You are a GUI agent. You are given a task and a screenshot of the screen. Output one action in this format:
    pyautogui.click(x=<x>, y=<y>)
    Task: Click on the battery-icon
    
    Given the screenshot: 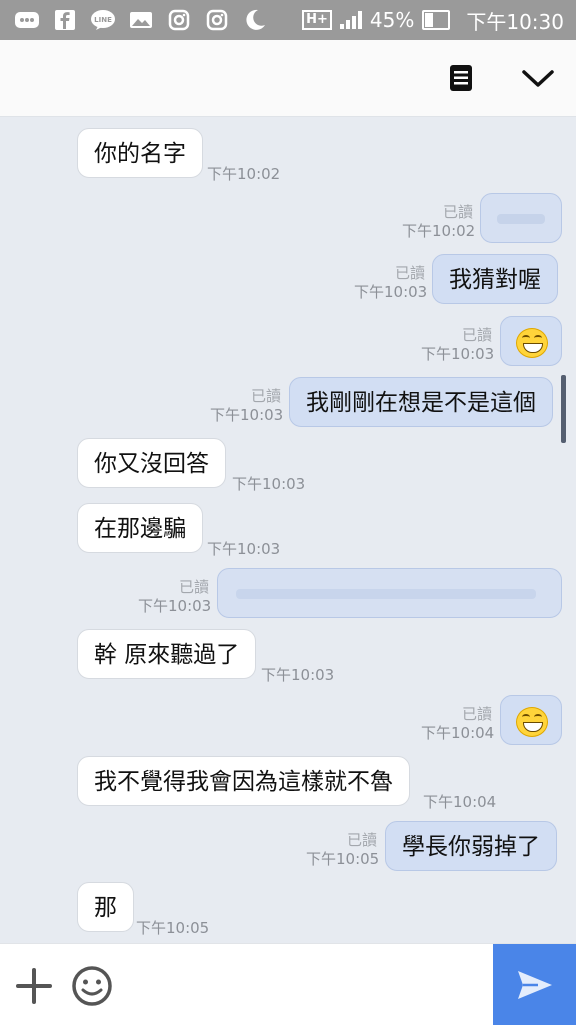 What is the action you would take?
    pyautogui.click(x=436, y=20)
    